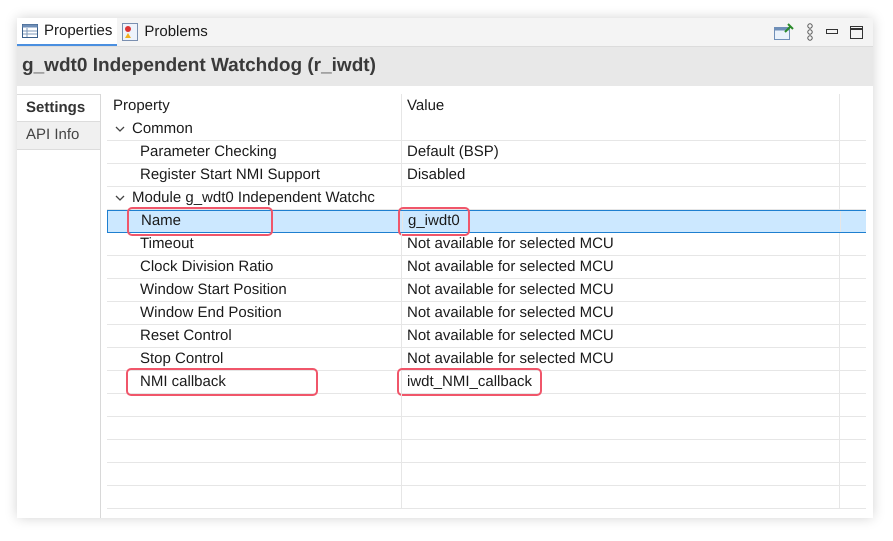 This screenshot has width=893, height=541. Describe the element at coordinates (486, 175) in the screenshot. I see `table-row: Register Start NMI Support Disabled` at that location.